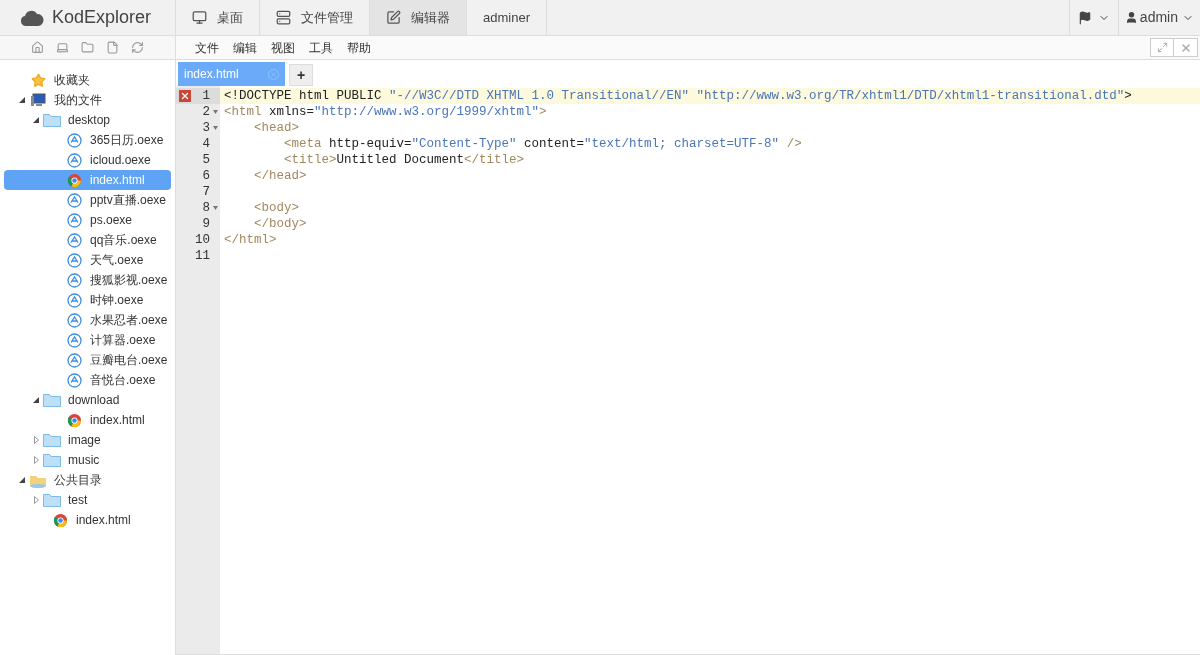  What do you see at coordinates (87, 260) in the screenshot?
I see `tree-item: 天气.oexe` at bounding box center [87, 260].